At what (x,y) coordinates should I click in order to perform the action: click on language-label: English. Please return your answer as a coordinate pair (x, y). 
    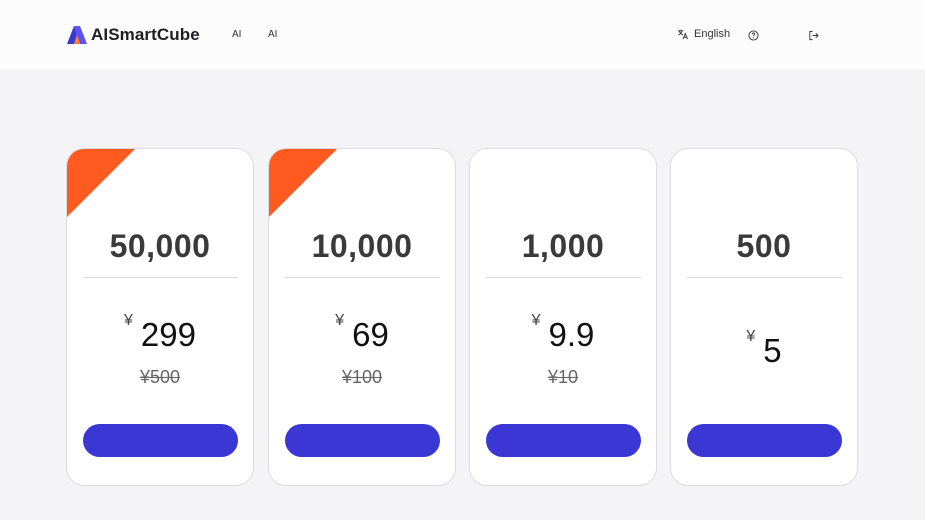
    Looking at the image, I should click on (712, 34).